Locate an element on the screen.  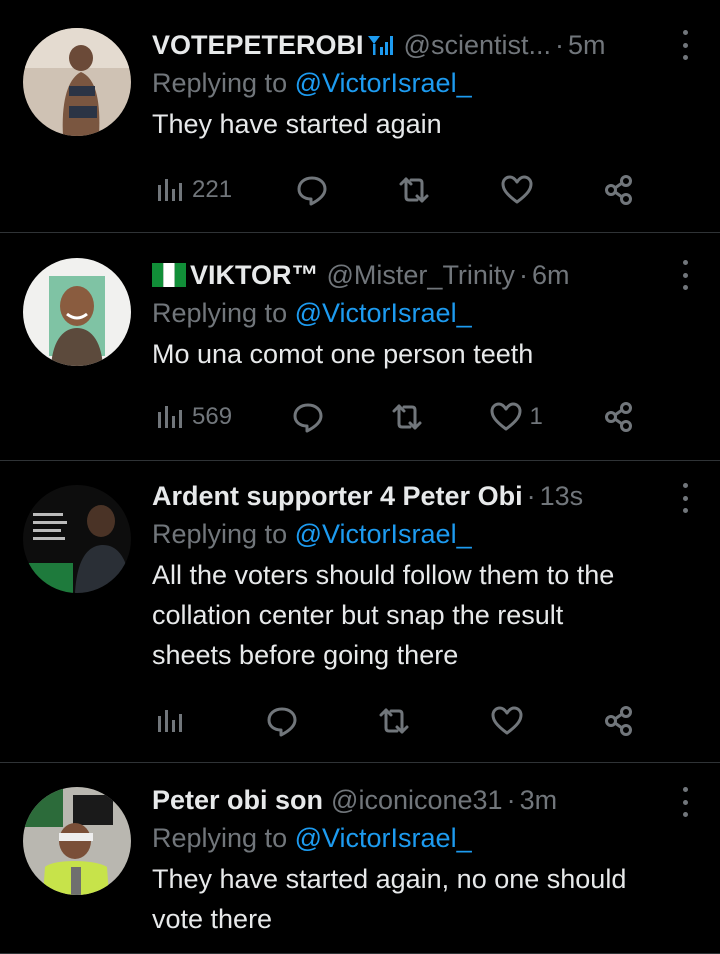
like-button: 1 is located at coordinates (516, 417).